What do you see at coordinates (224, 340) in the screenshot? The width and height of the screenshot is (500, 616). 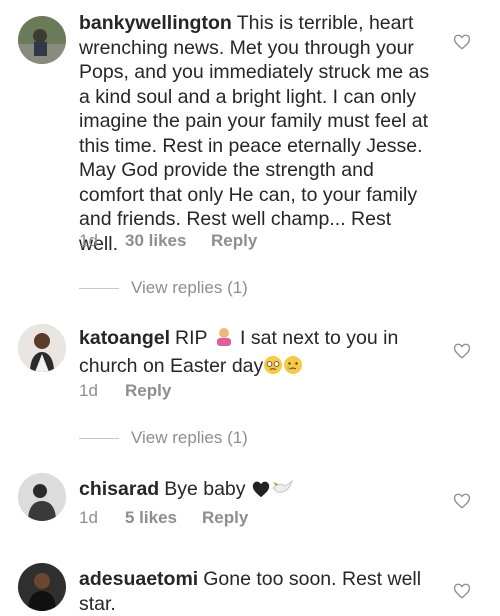 I see `person-bowing-emoji` at bounding box center [224, 340].